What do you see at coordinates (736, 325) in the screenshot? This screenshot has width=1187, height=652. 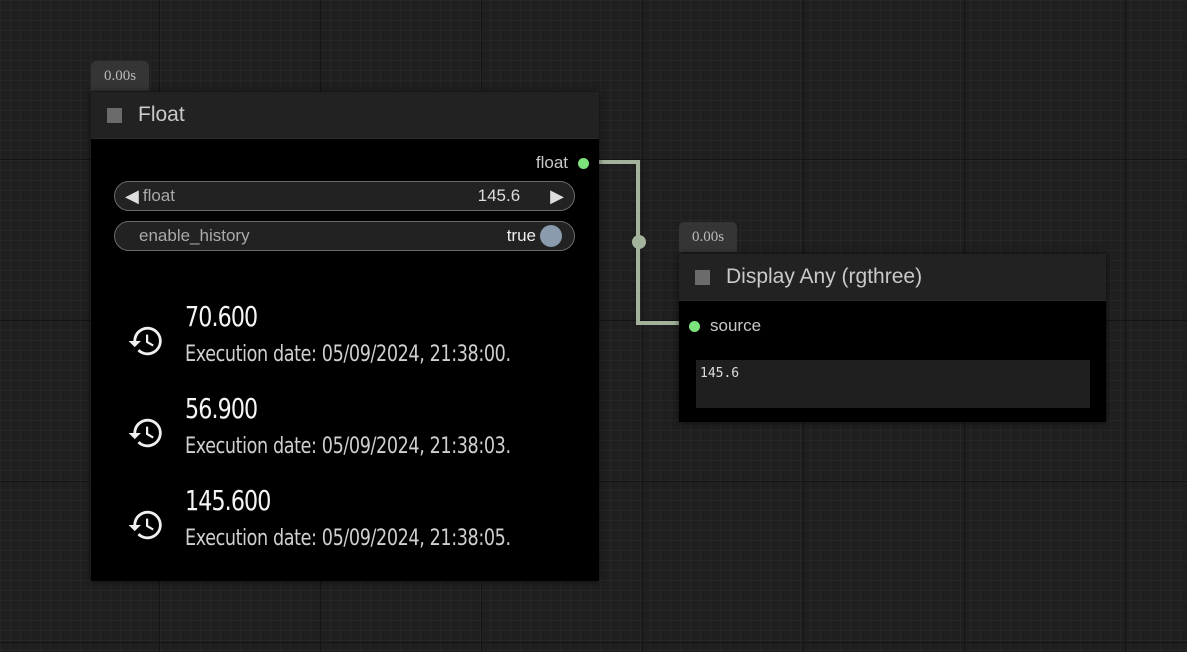 I see `source-input-label: source` at bounding box center [736, 325].